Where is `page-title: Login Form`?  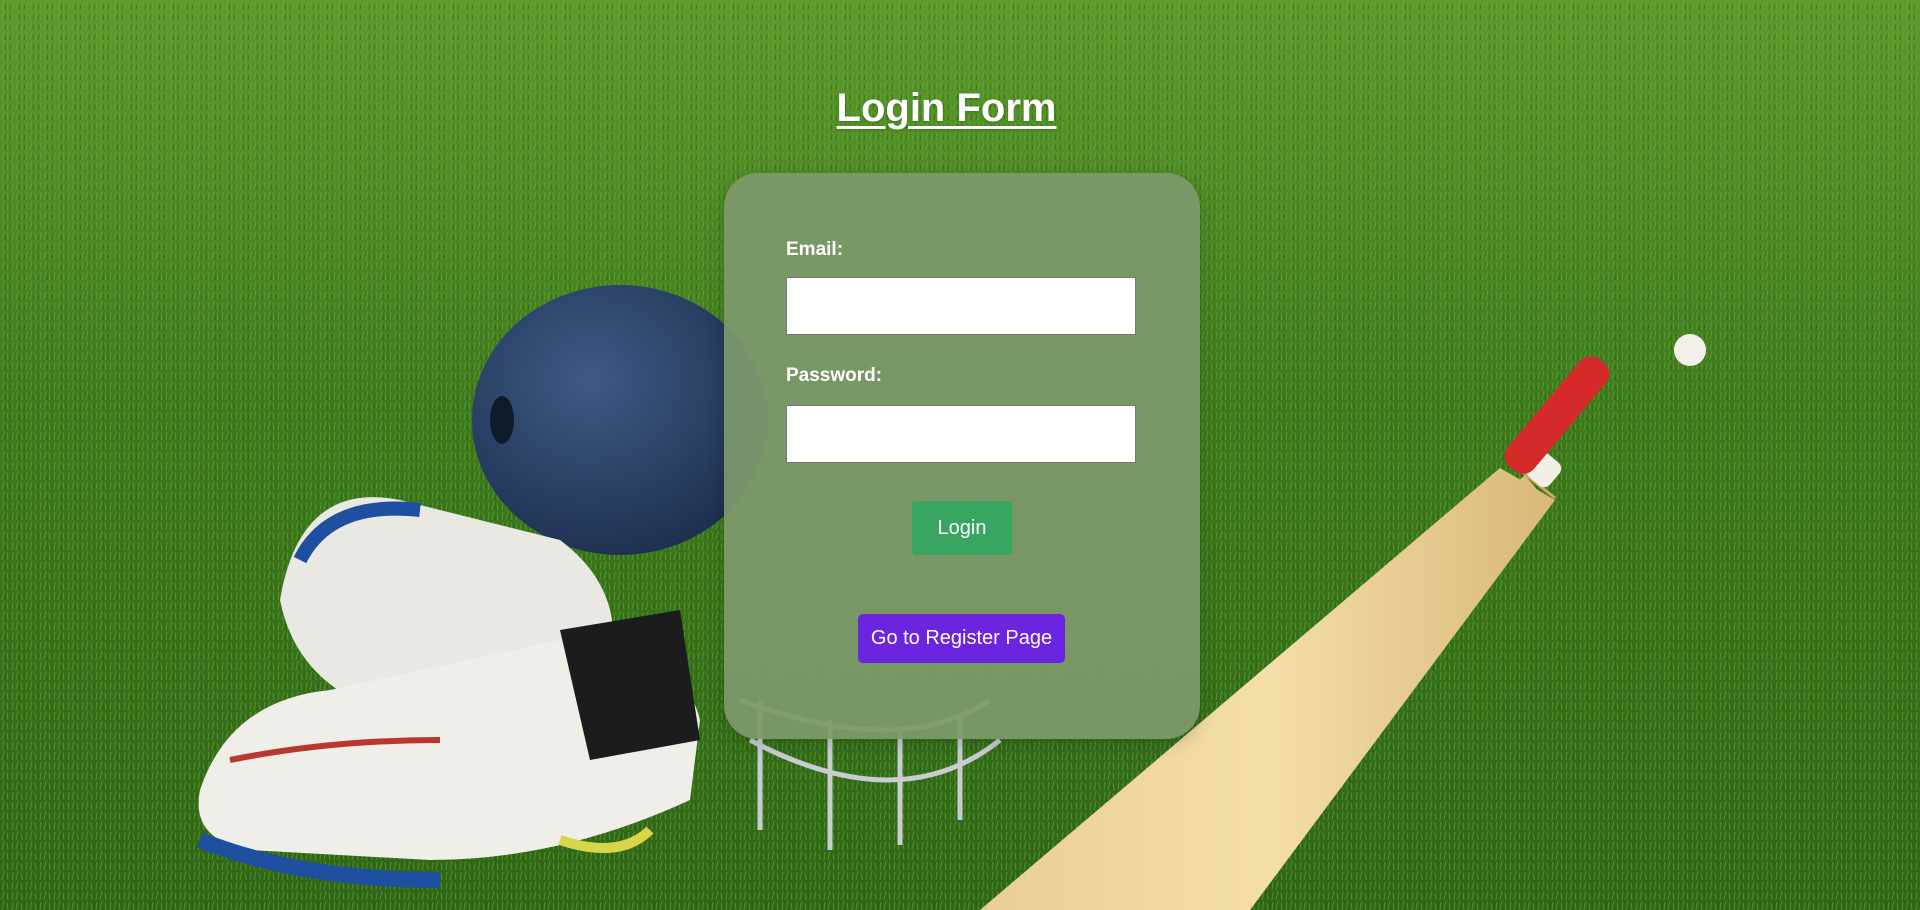 page-title: Login Form is located at coordinates (946, 108).